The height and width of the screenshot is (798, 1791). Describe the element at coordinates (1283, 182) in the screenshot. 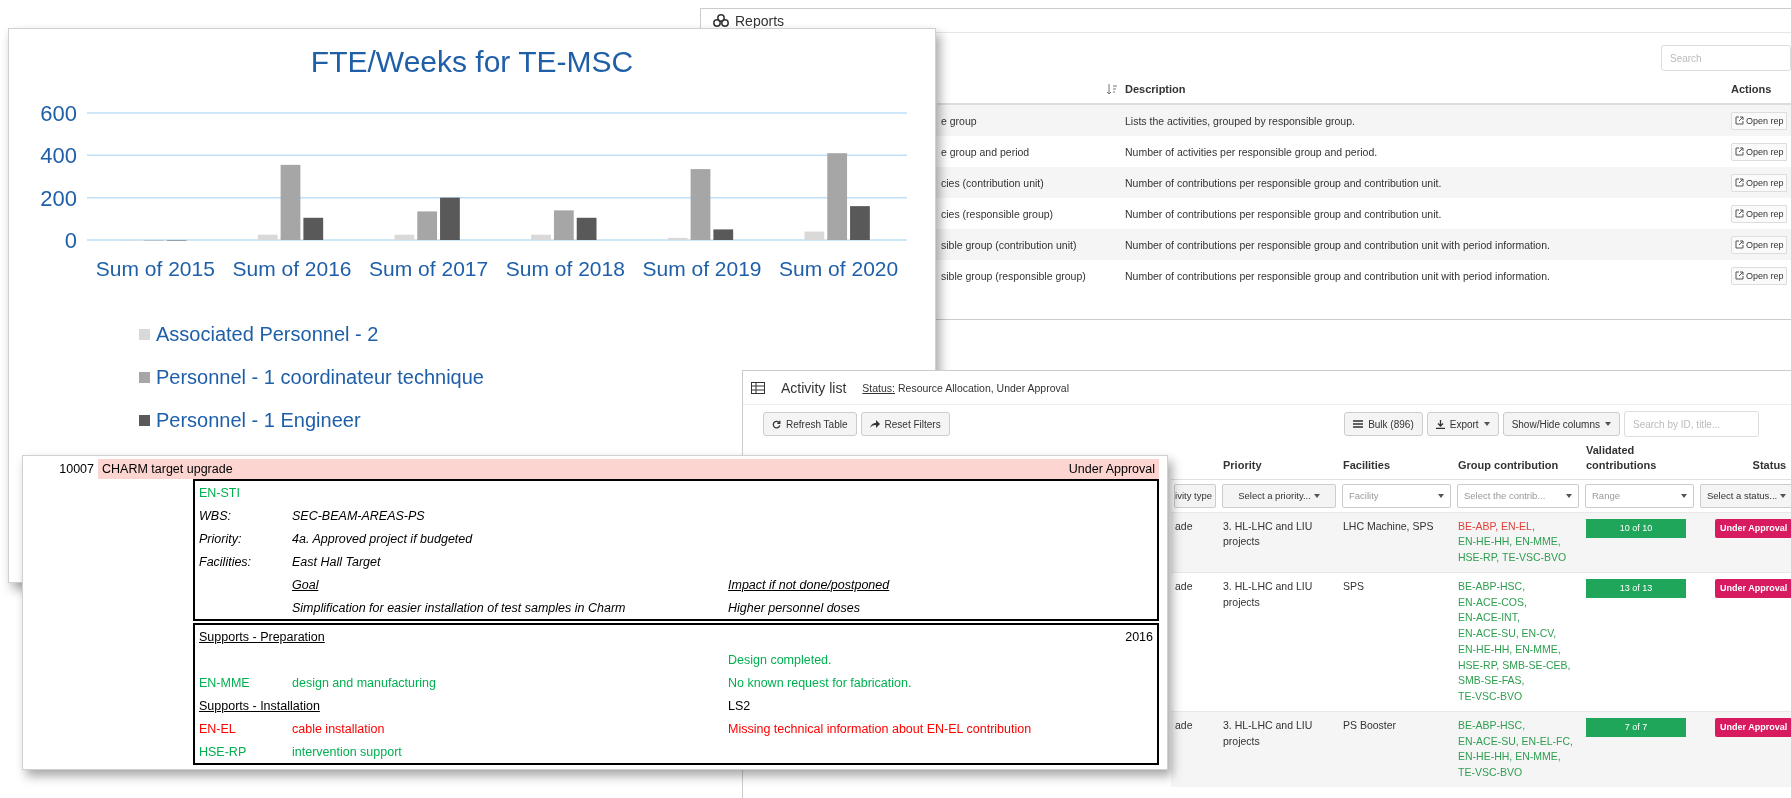

I see `table-cell: Number of contributions per responsible group and contribution unit.` at that location.